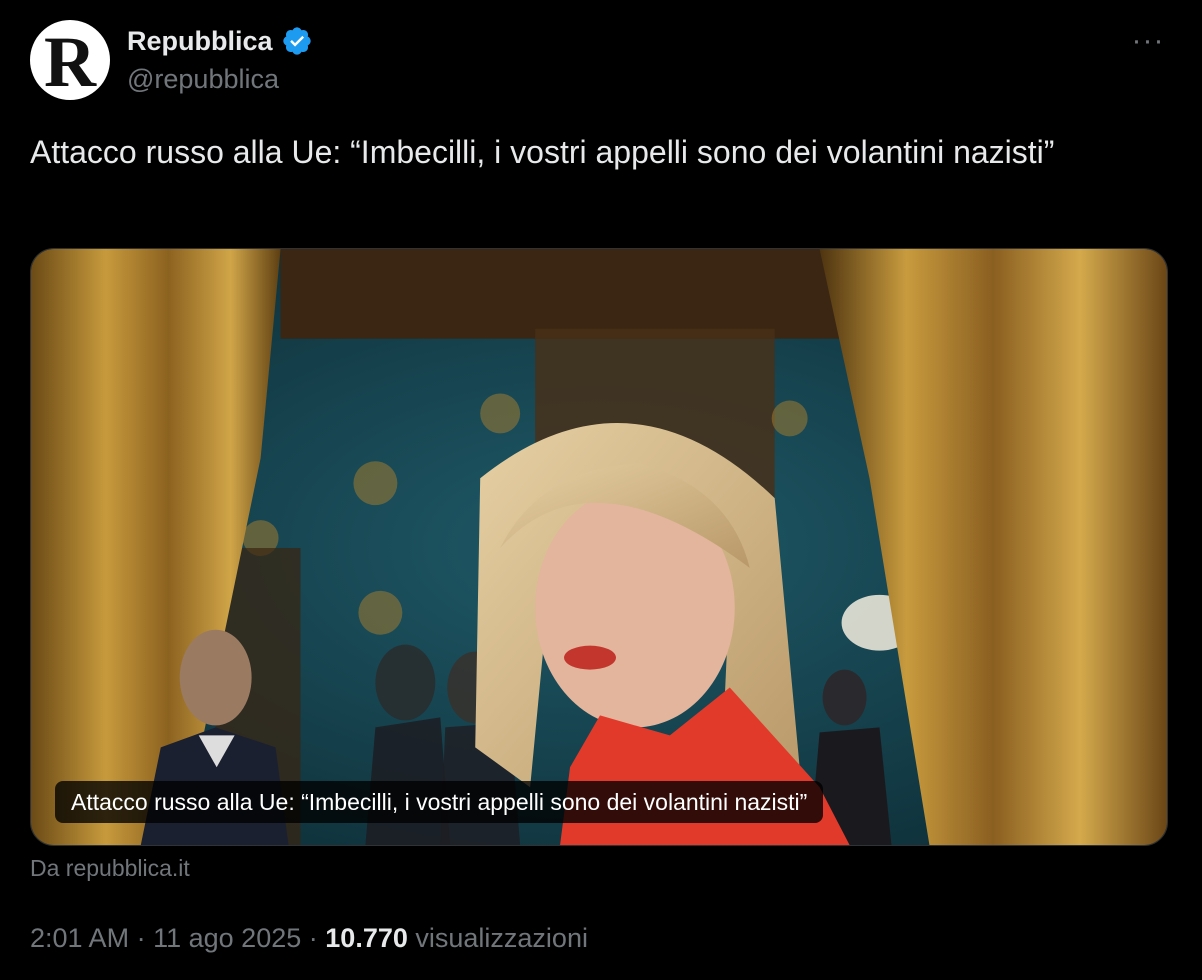 The image size is (1202, 980). Describe the element at coordinates (110, 868) in the screenshot. I see `source-domain-link: Da repubblica.it` at that location.